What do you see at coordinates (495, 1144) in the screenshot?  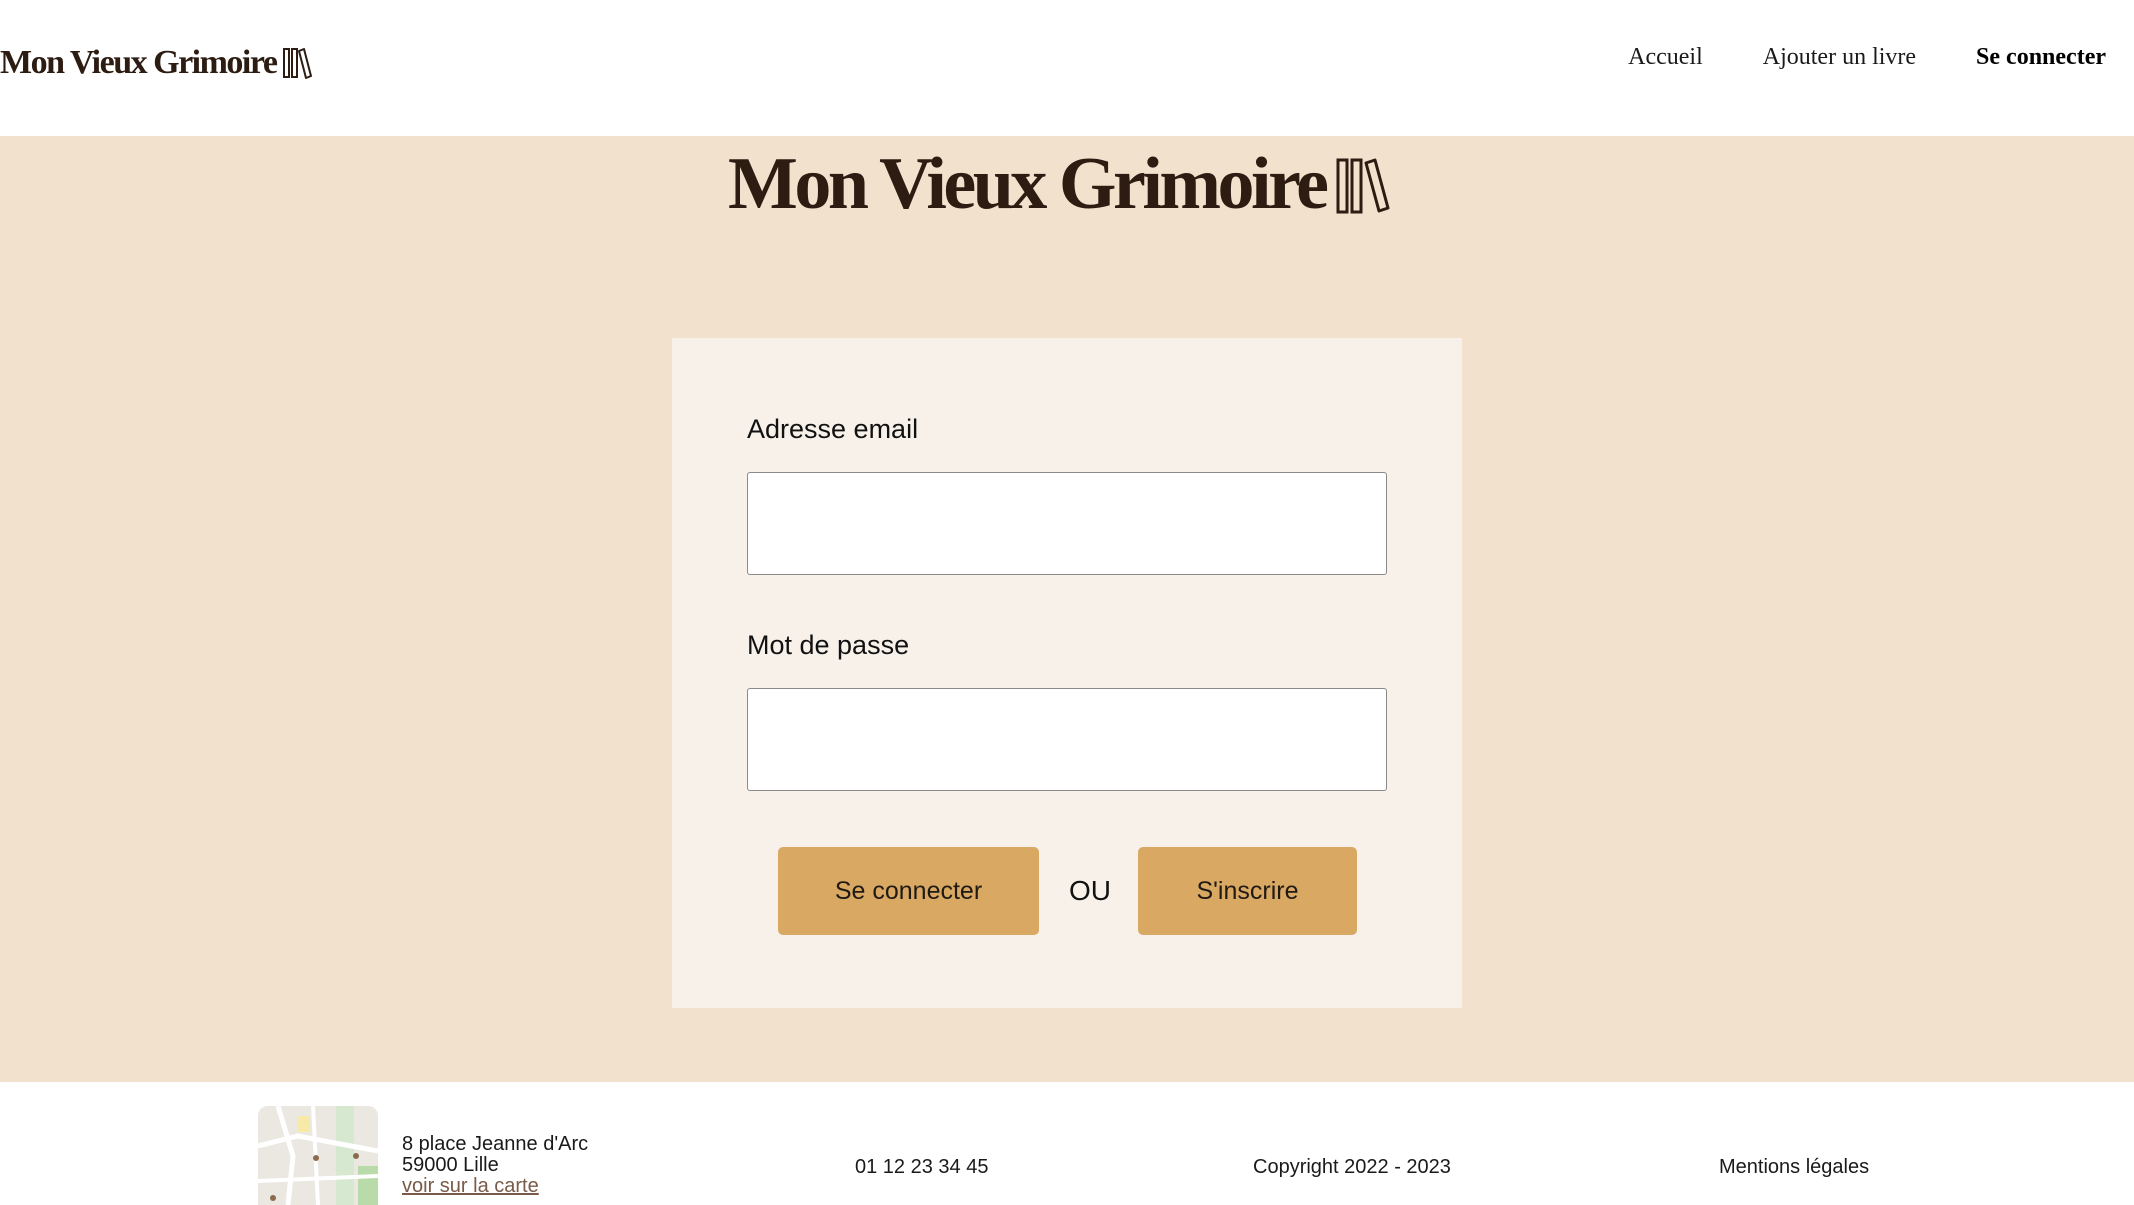 I see `address-line1: 8 place Jeanne d'Arc` at bounding box center [495, 1144].